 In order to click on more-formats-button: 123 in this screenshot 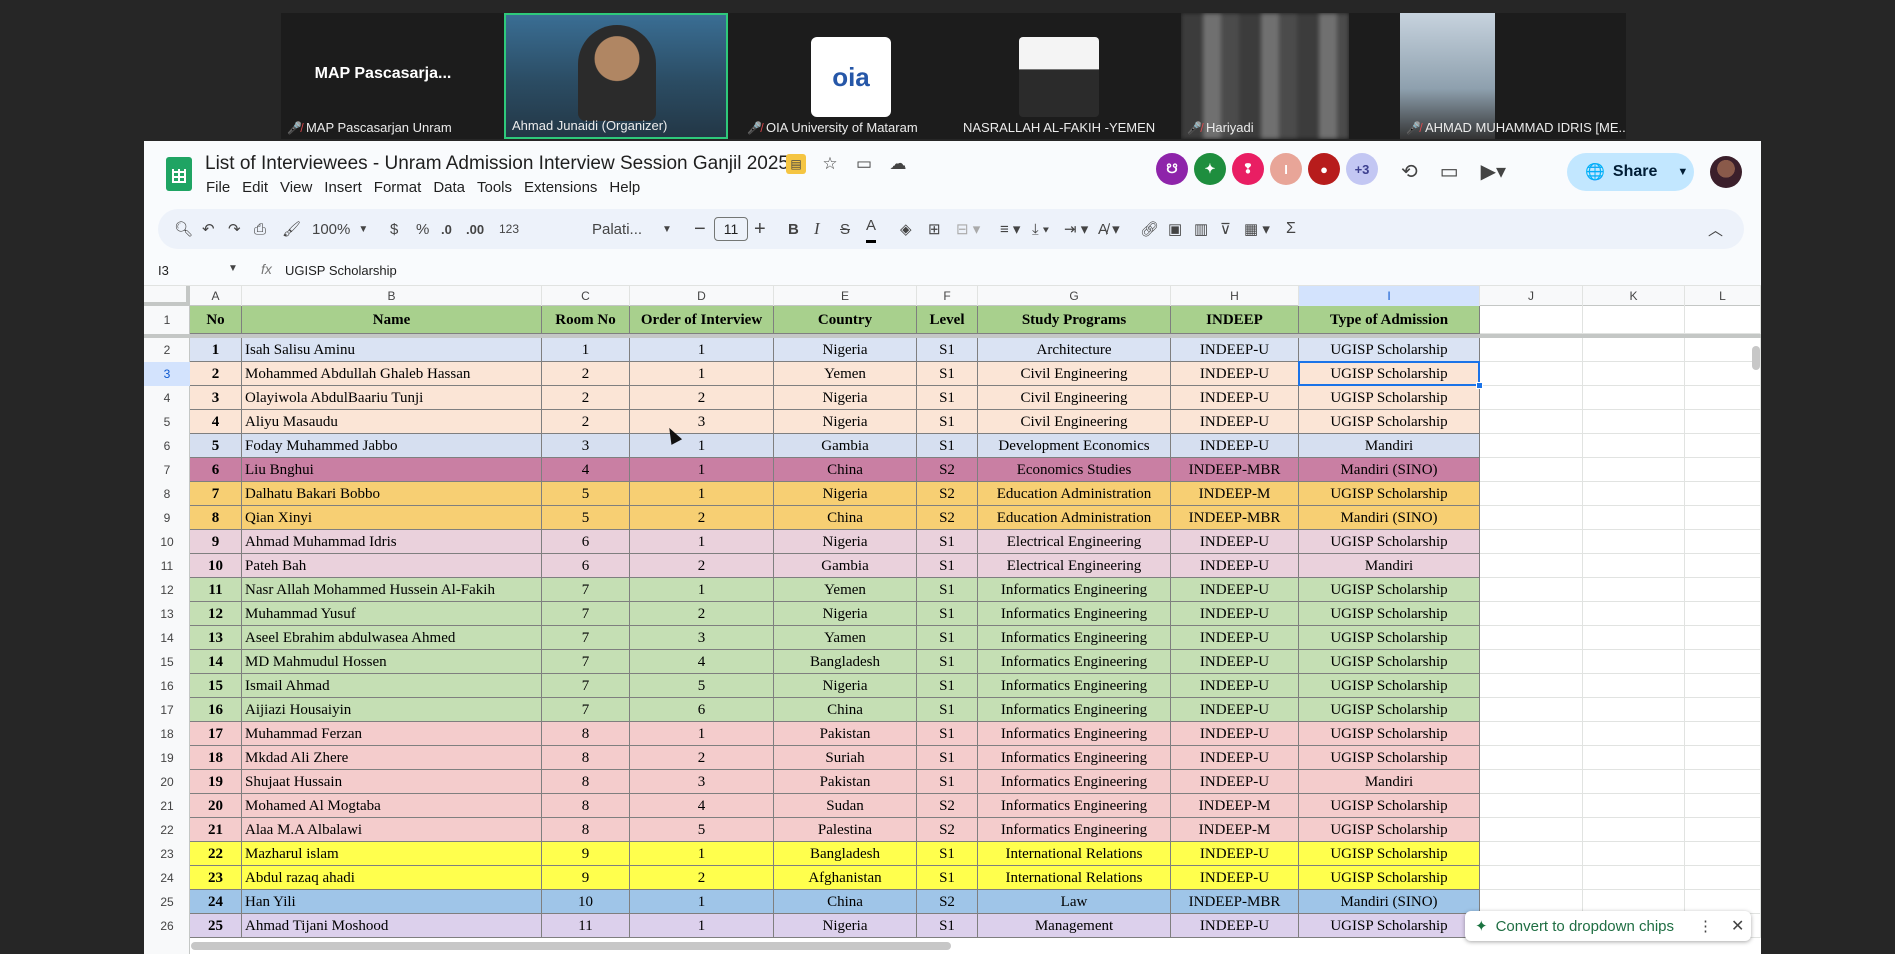, I will do `click(509, 229)`.